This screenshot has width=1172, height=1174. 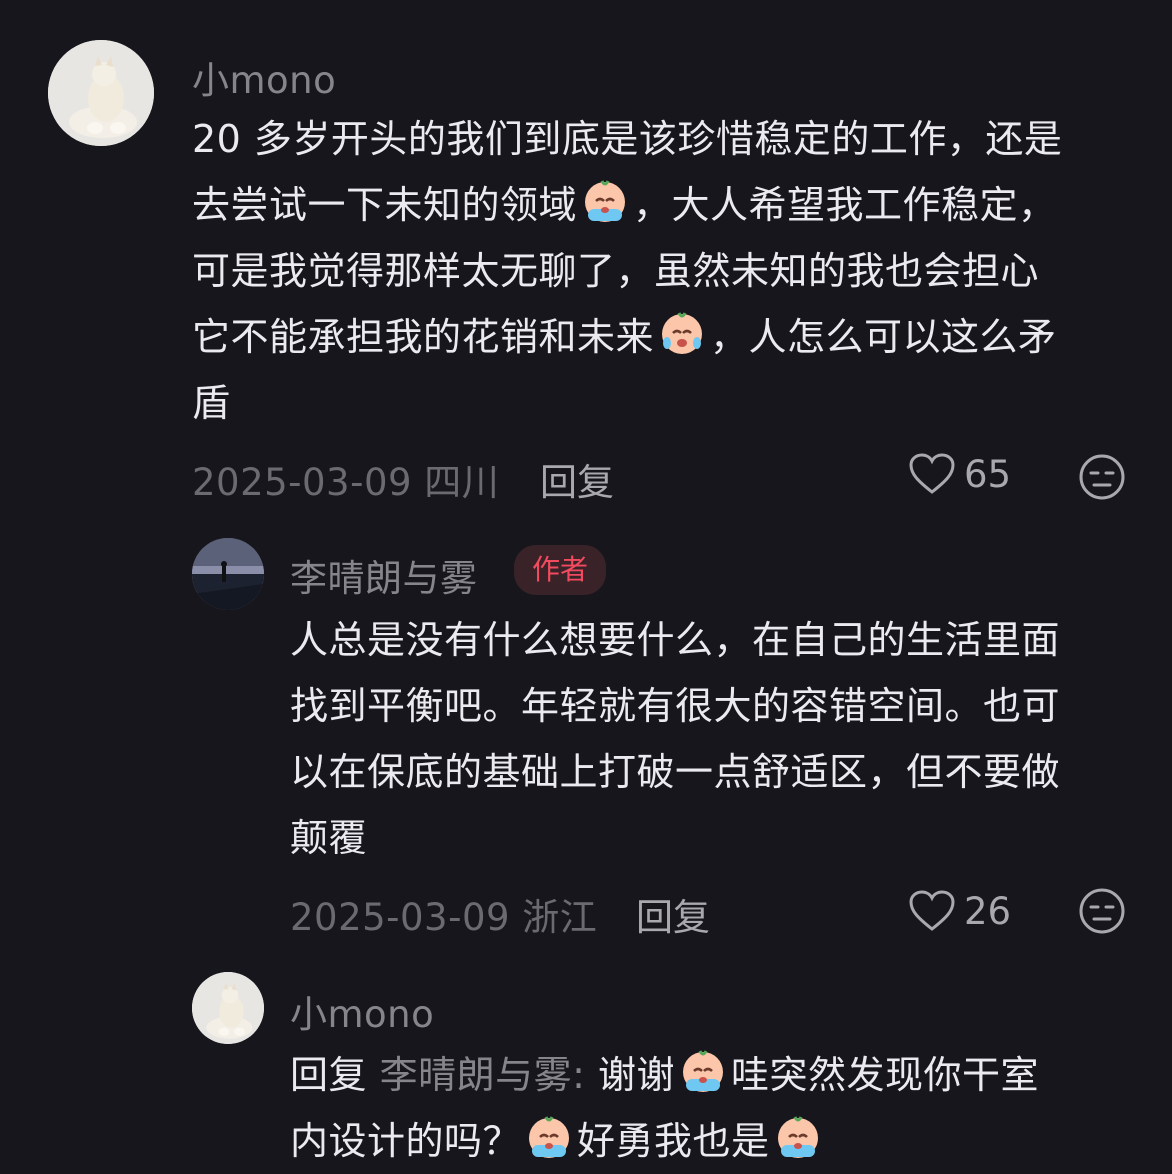 I want to click on comment-line: 哇突然发现你干室, so click(x=885, y=1075).